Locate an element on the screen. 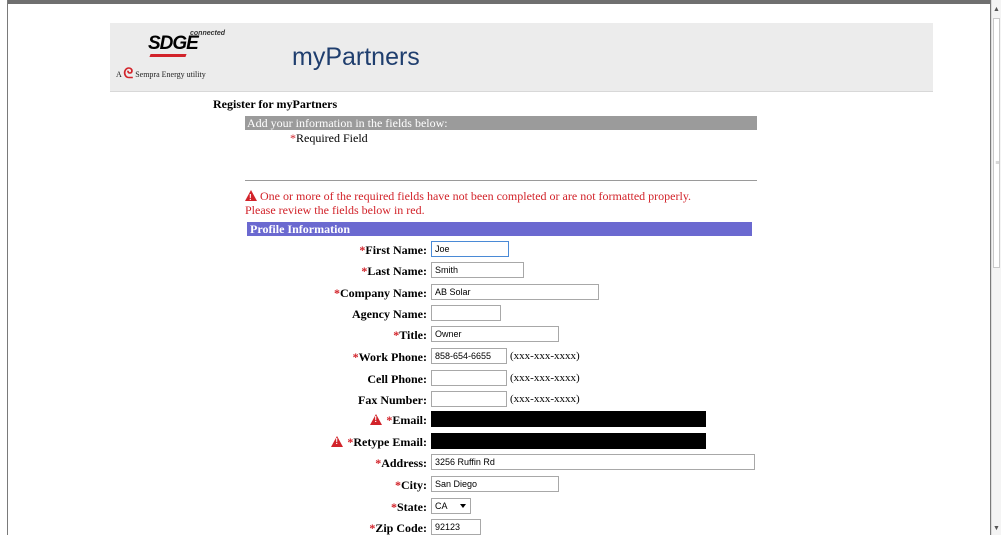 Image resolution: width=1001 pixels, height=537 pixels. form-row-fax-number: Fax Number: (xxx-xxx-xxxx) is located at coordinates (517, 400).